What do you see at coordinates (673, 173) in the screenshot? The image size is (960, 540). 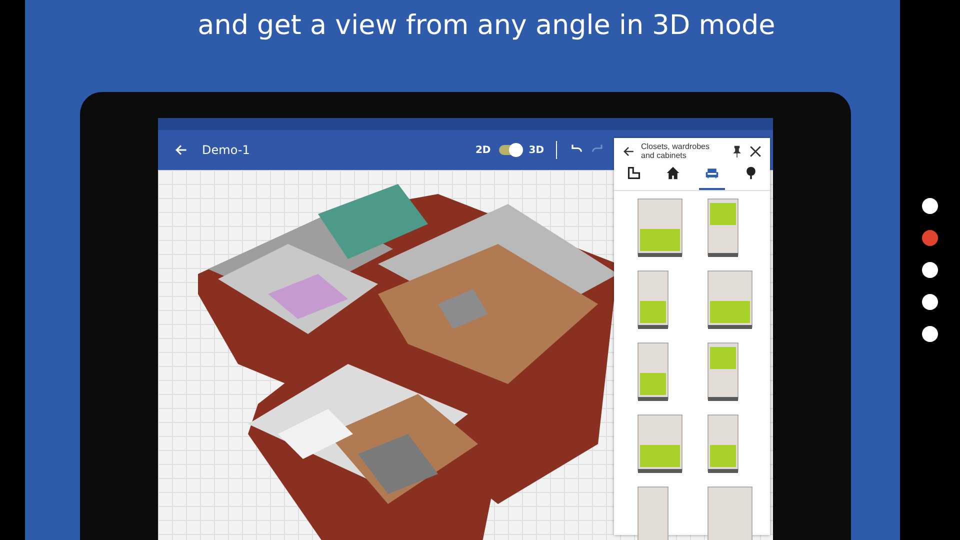 I see `house-icon` at bounding box center [673, 173].